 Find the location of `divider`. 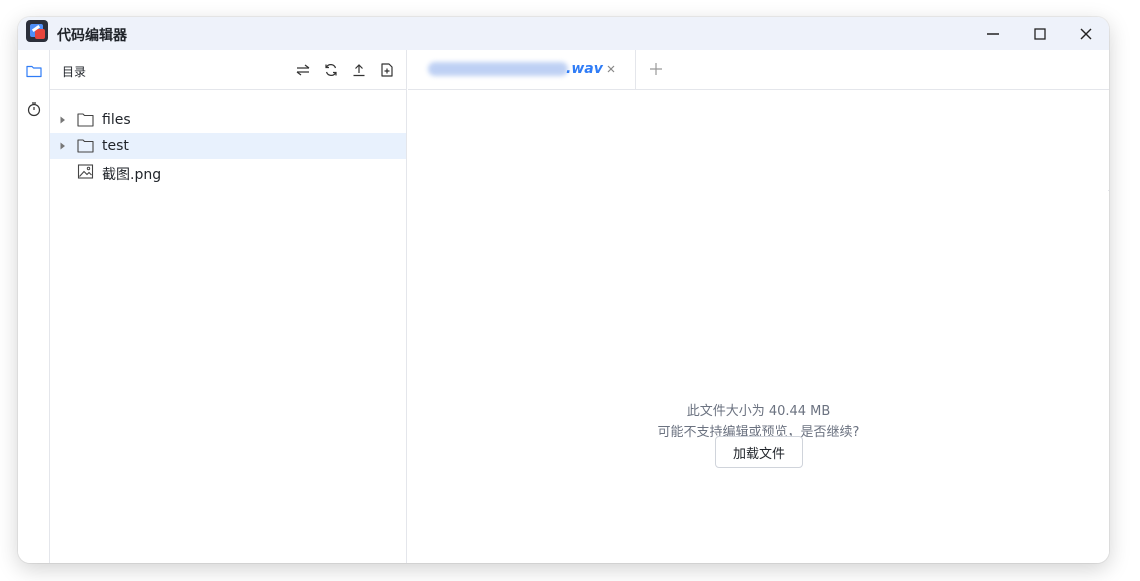

divider is located at coordinates (1108, 223).